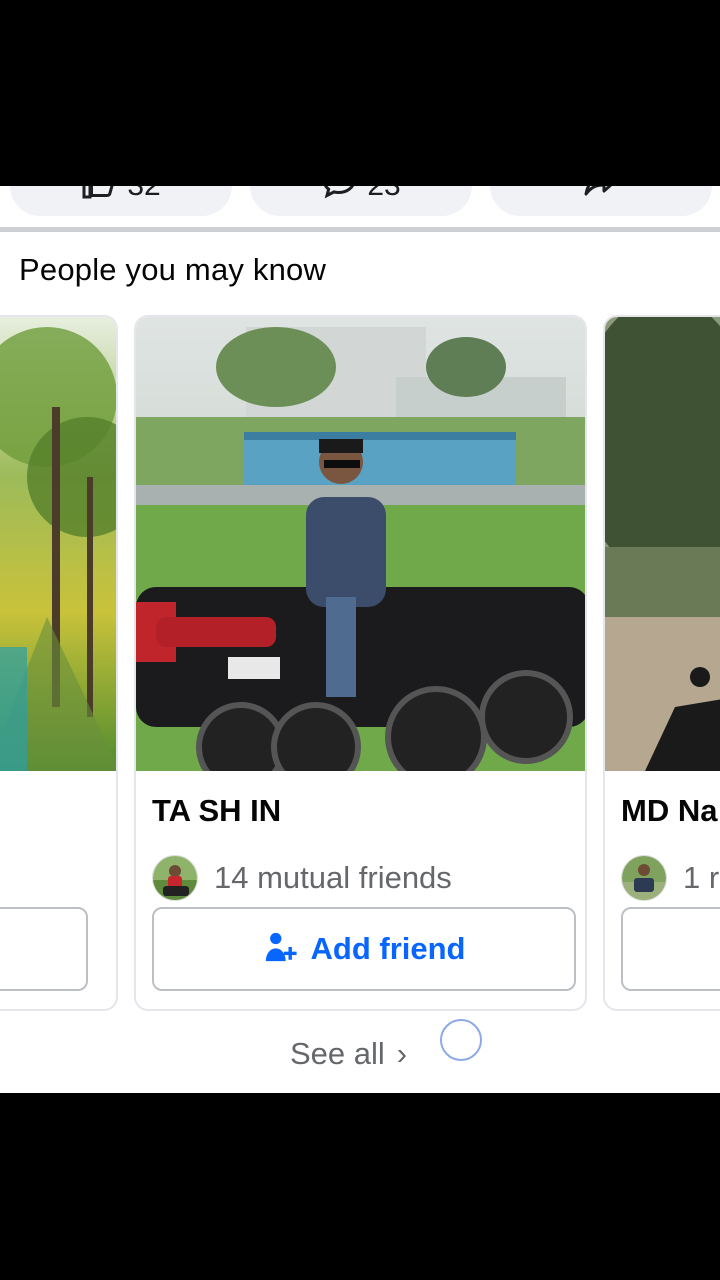 This screenshot has width=720, height=1280. What do you see at coordinates (402, 1053) in the screenshot?
I see `chevron-right-icon: ›` at bounding box center [402, 1053].